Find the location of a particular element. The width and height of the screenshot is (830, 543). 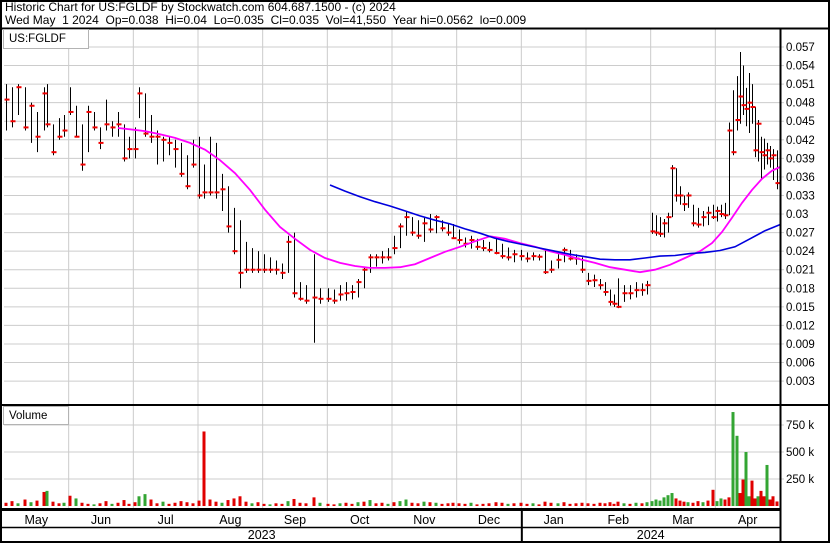

year-label: 2023 is located at coordinates (262, 535).